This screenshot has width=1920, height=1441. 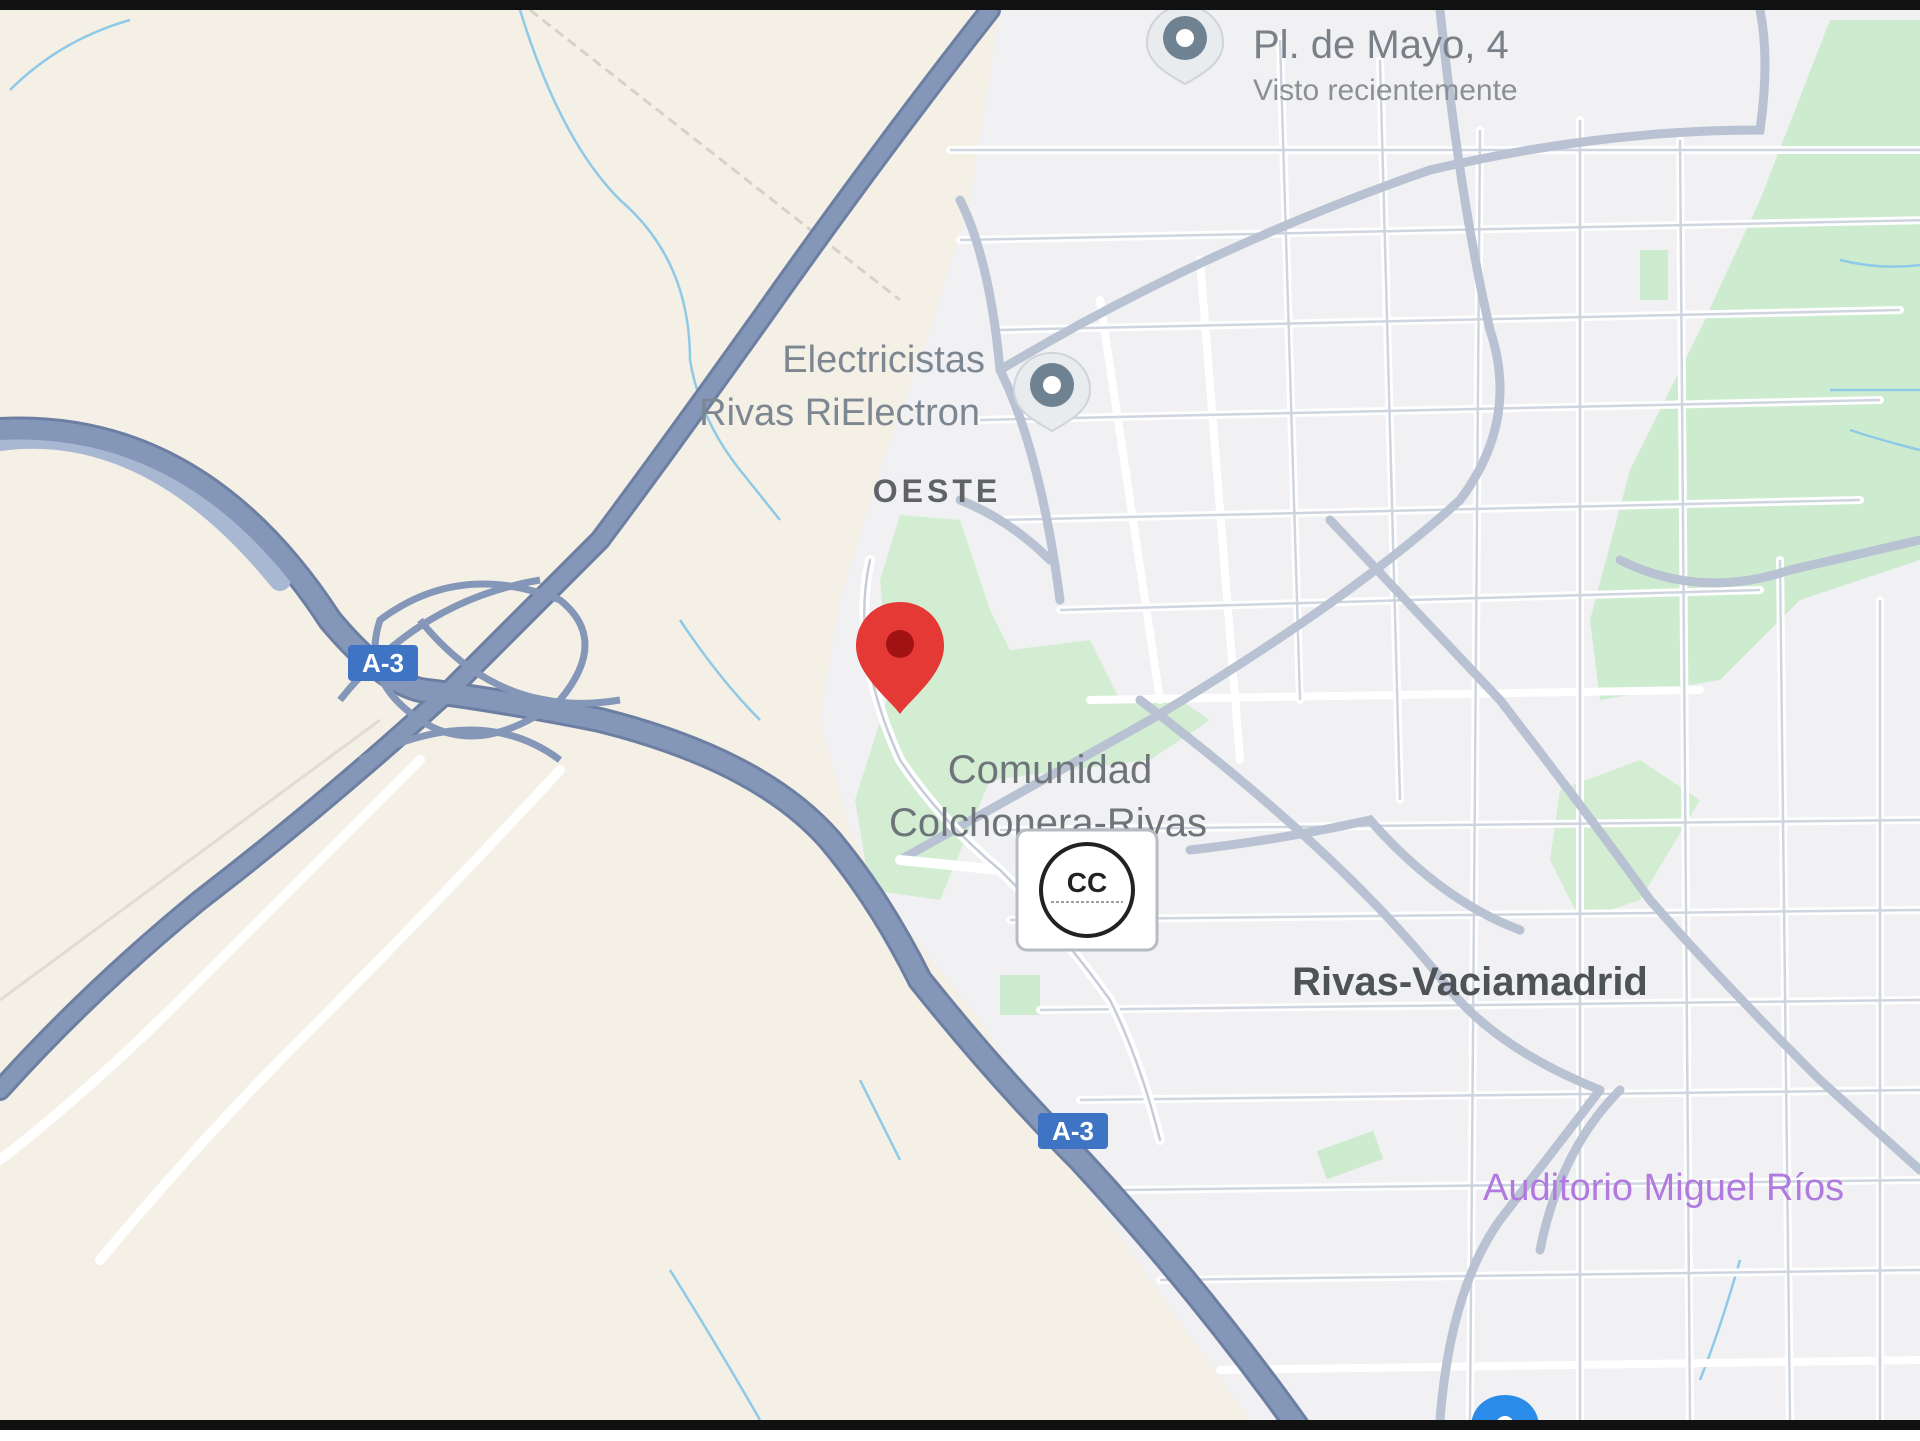 What do you see at coordinates (1385, 90) in the screenshot?
I see `place-subtitle-recent: Visto recientemente` at bounding box center [1385, 90].